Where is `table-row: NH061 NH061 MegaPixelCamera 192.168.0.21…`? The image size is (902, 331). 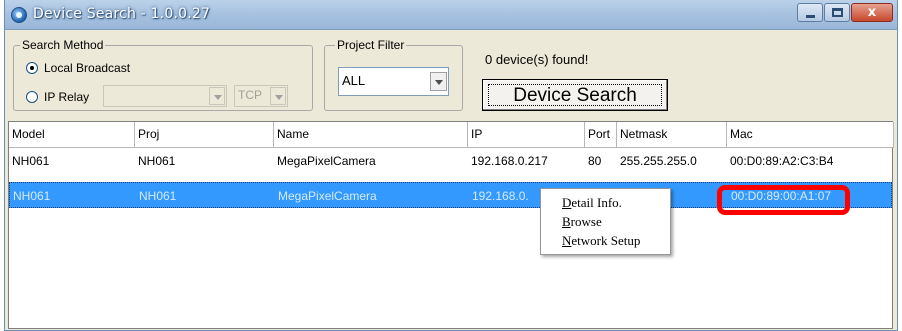
table-row: NH061 NH061 MegaPixelCamera 192.168.0.21… is located at coordinates (450, 161).